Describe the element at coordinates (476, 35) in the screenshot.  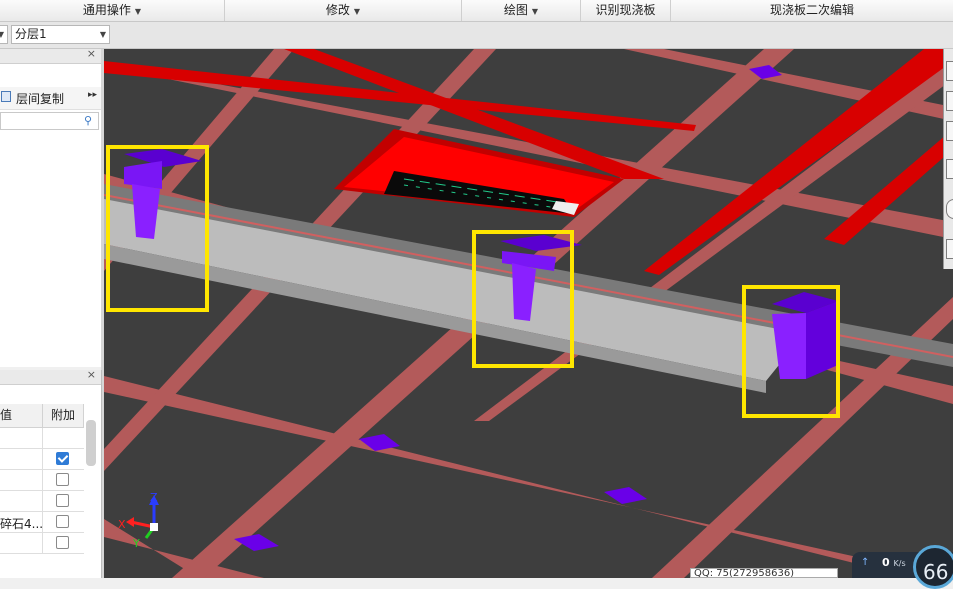
I see `layer-toolbar: ▼ 分层1 ▼` at that location.